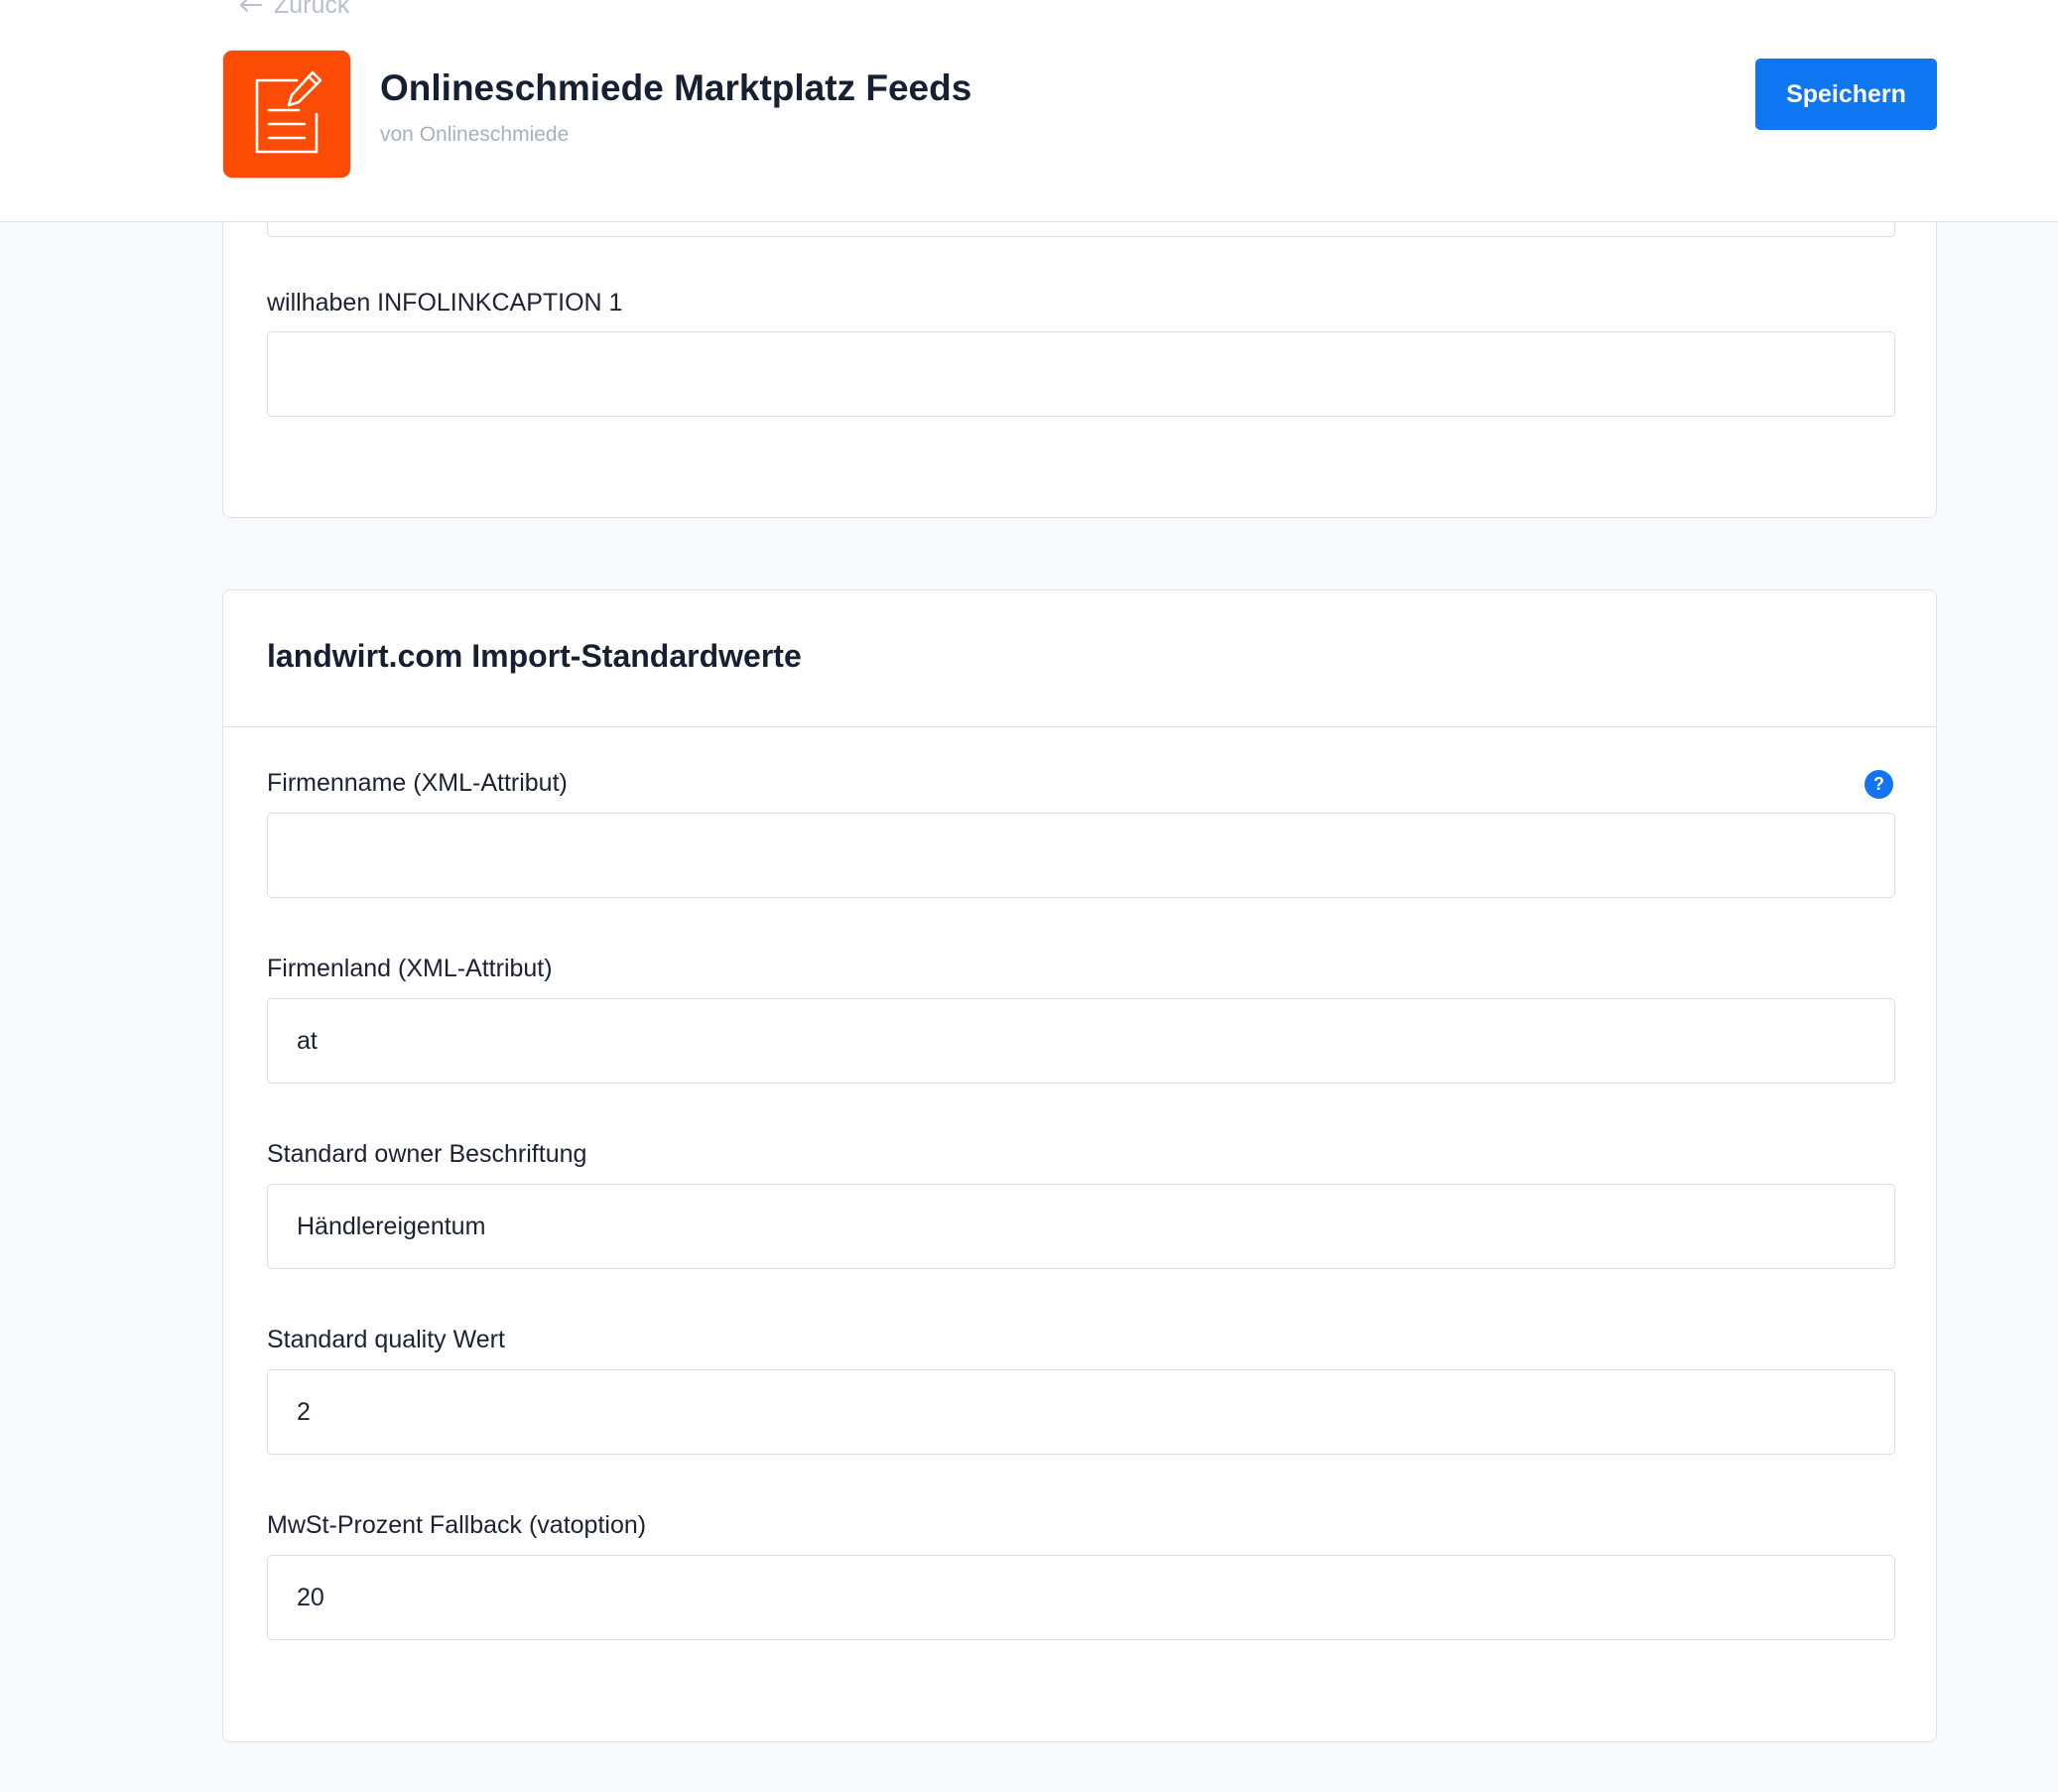 The height and width of the screenshot is (1792, 2058). Describe the element at coordinates (1081, 1226) in the screenshot. I see `owner-caption-input` at that location.